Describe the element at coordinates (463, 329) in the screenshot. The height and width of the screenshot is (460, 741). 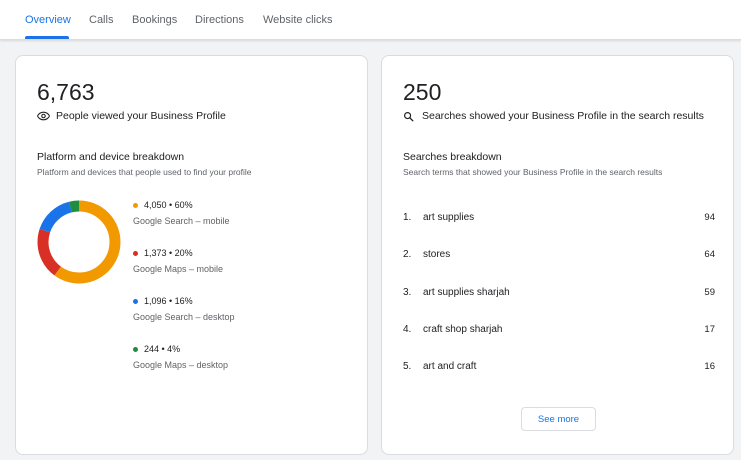
I see `search-term: craft shop sharjah` at that location.